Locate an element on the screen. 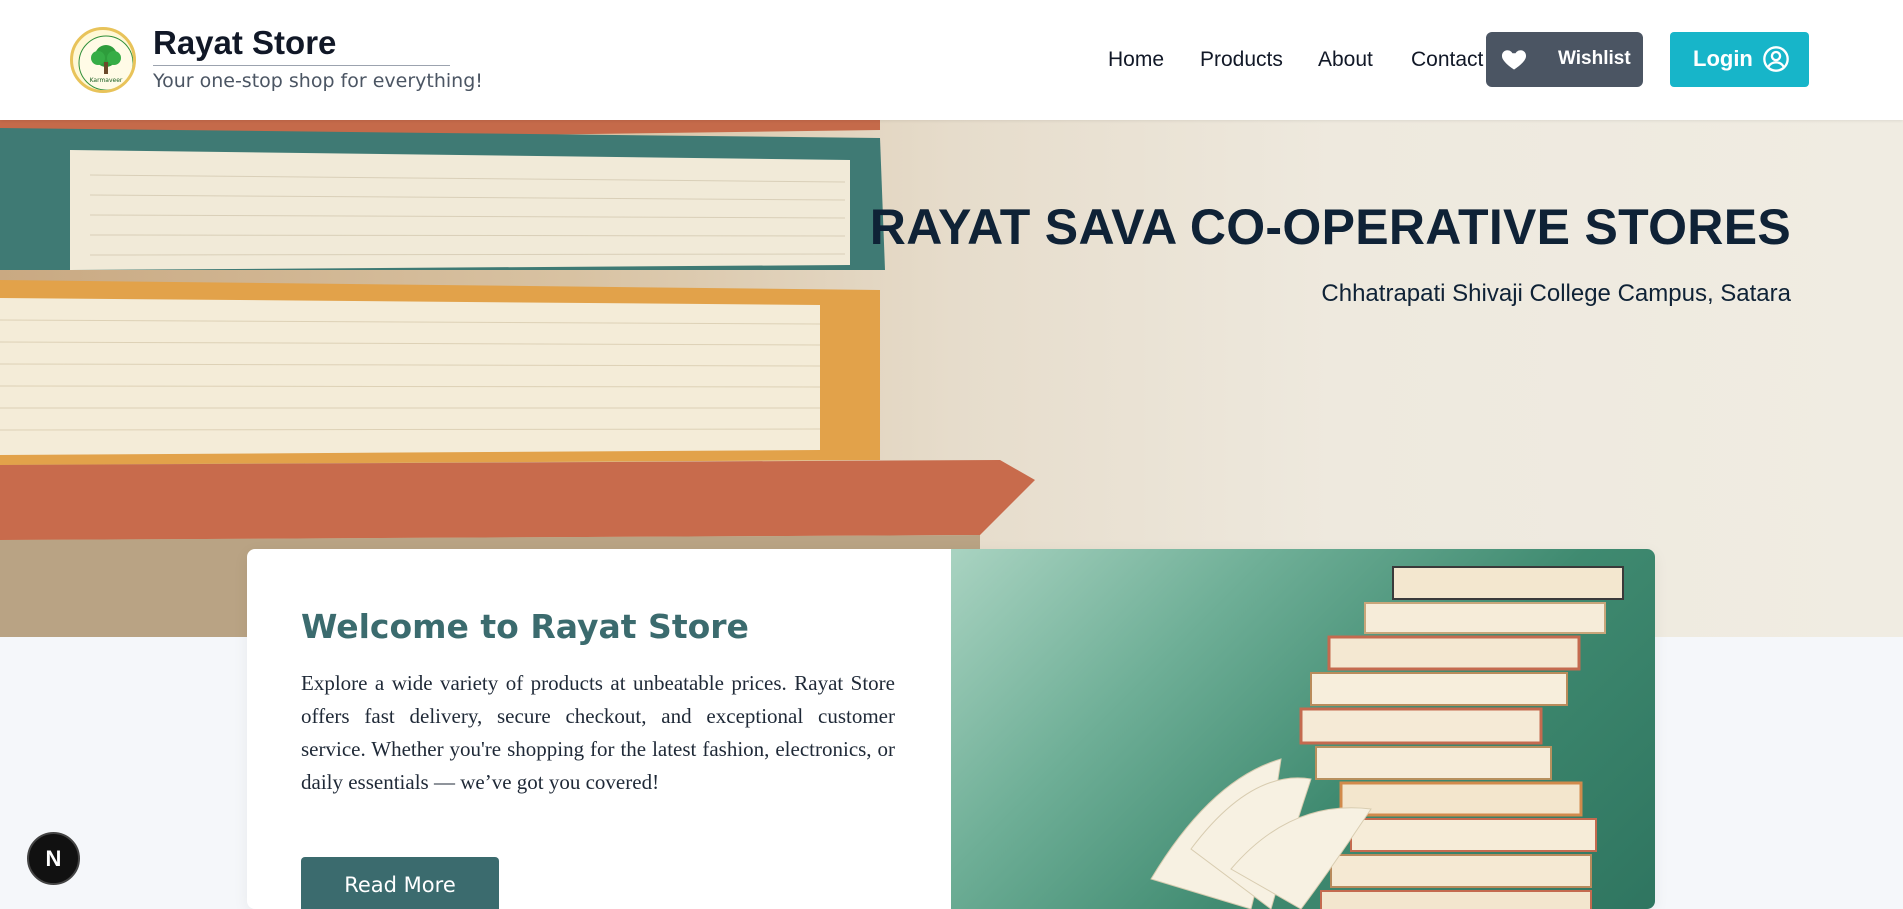 The height and width of the screenshot is (909, 1903). brand-divider is located at coordinates (301, 65).